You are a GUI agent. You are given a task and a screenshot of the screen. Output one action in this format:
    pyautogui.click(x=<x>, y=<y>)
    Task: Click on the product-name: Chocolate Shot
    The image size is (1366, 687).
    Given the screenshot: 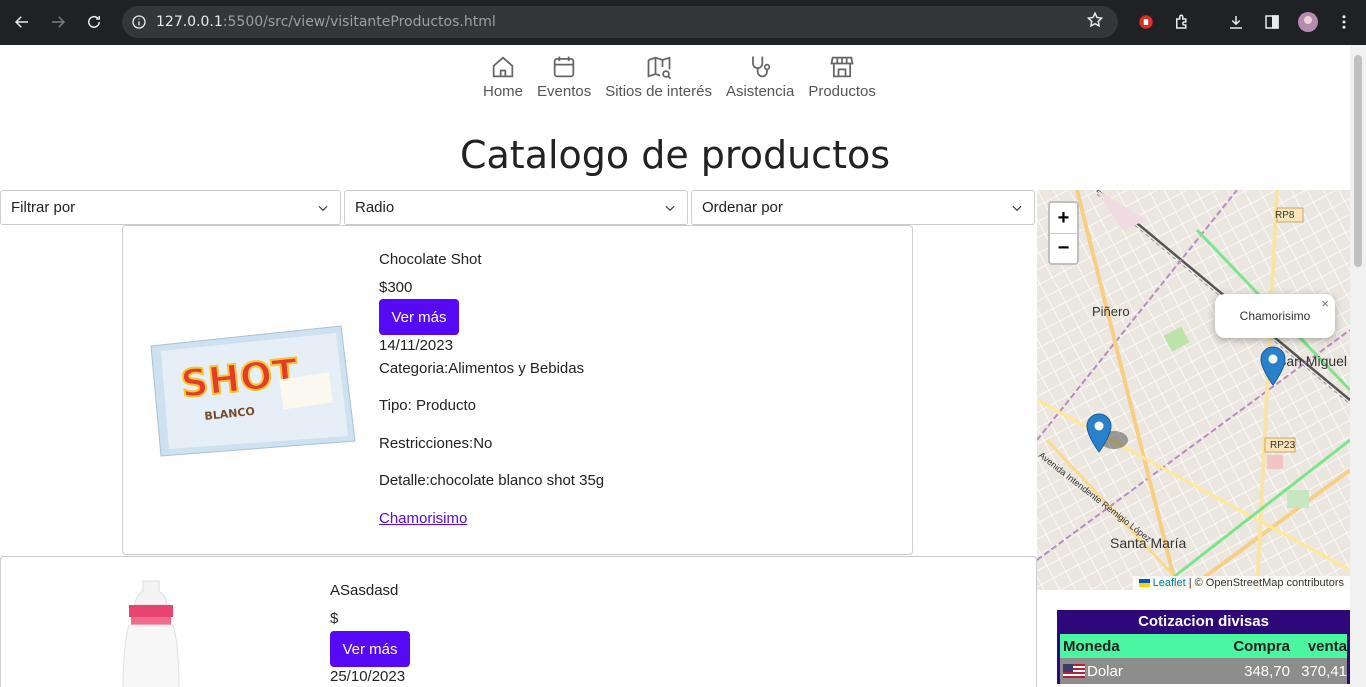 What is the action you would take?
    pyautogui.click(x=430, y=259)
    